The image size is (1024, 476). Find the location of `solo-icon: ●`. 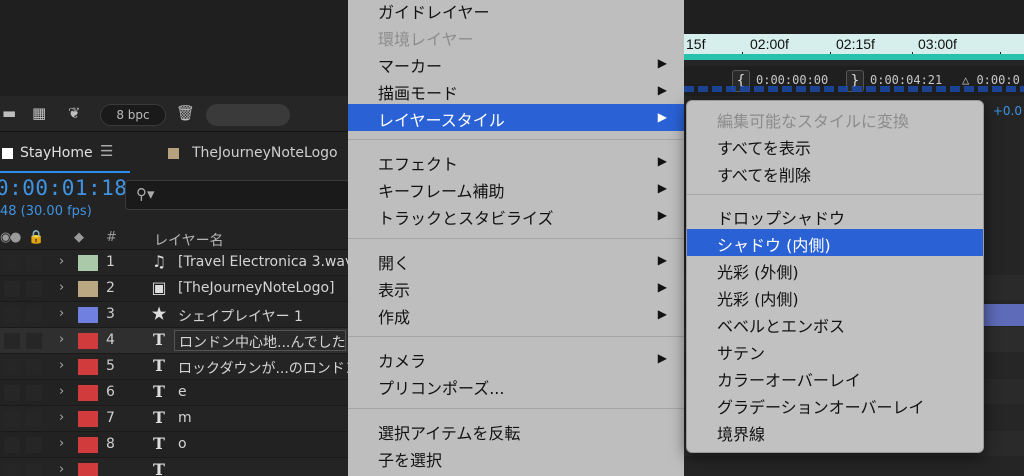

solo-icon: ● is located at coordinates (15, 237).